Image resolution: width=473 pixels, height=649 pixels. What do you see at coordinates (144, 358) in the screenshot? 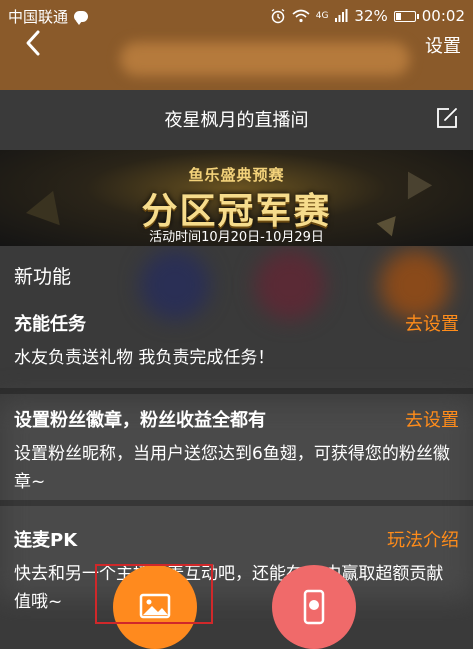
I see `feature-desc: 水友负责送礼物 我负责完成任务！` at bounding box center [144, 358].